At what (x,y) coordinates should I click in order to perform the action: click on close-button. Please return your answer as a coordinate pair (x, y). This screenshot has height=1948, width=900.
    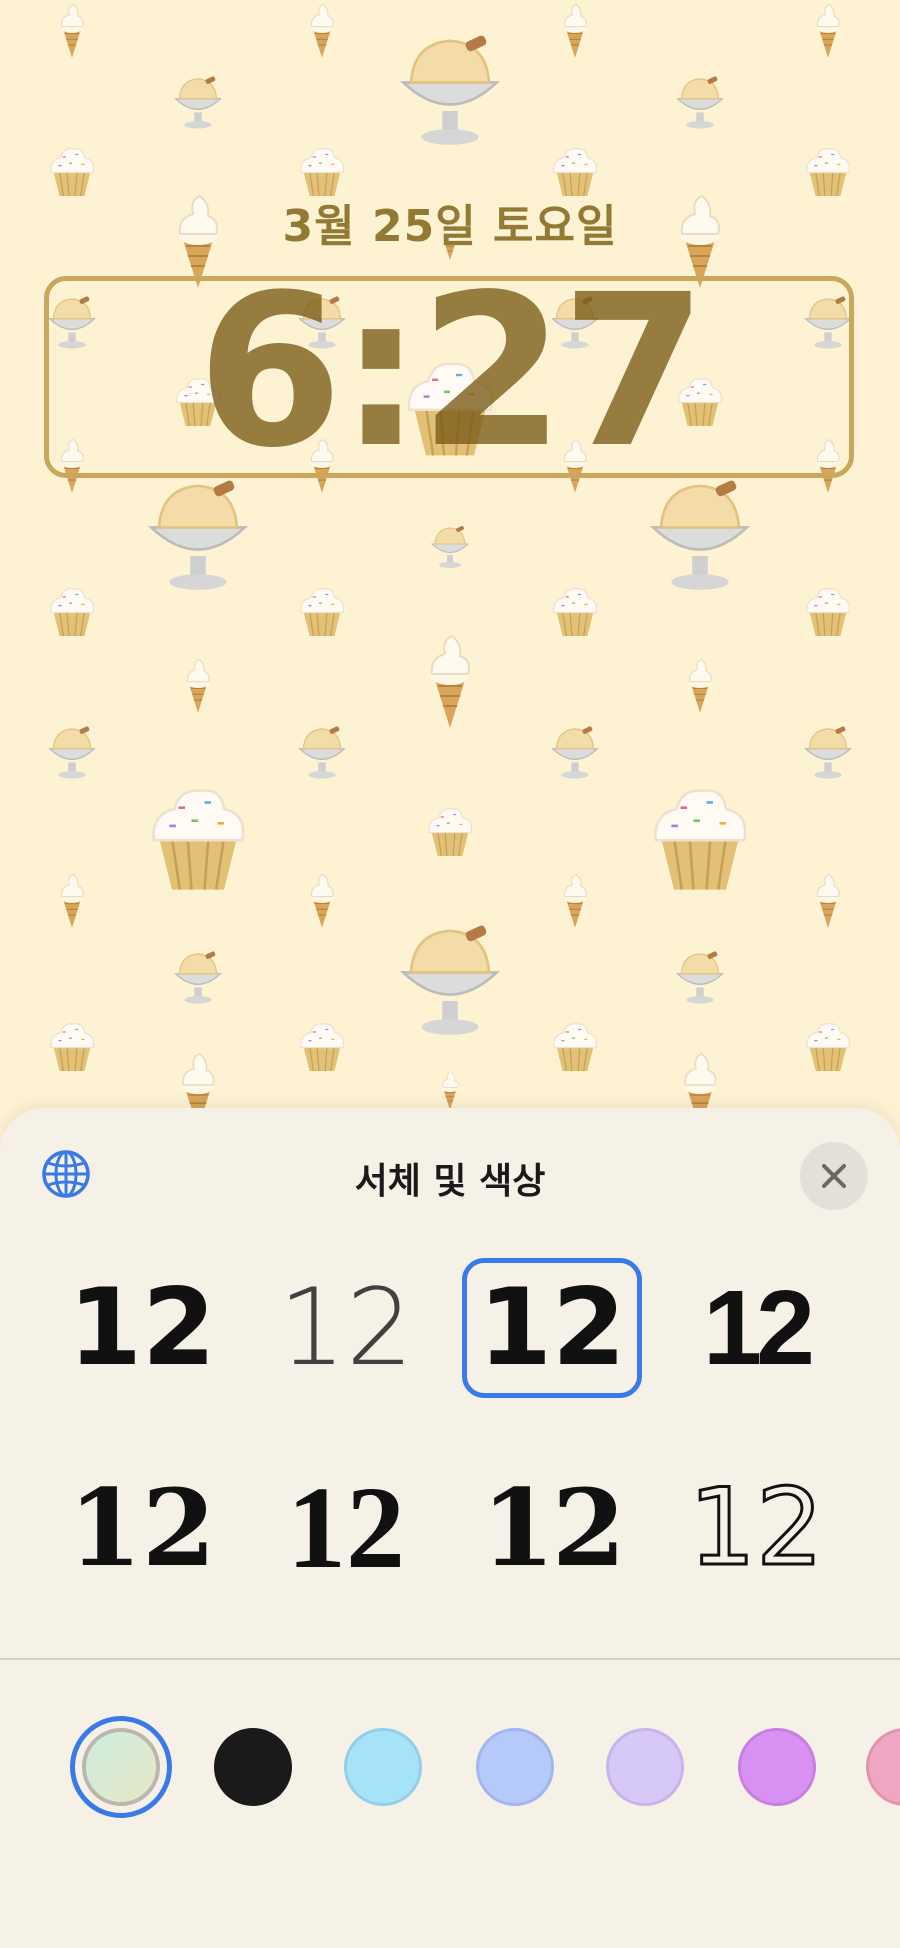
    Looking at the image, I should click on (834, 1176).